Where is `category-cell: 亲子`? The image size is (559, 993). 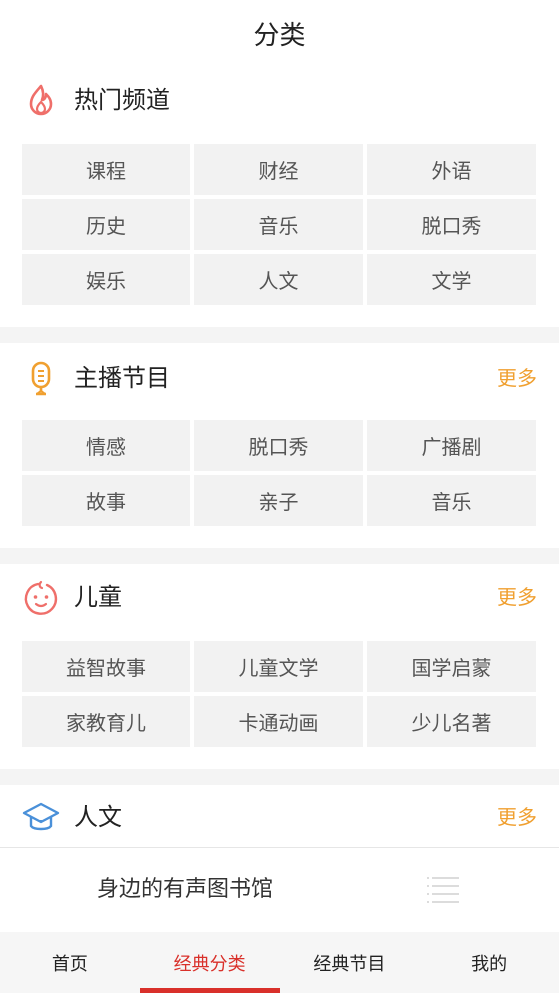 category-cell: 亲子 is located at coordinates (278, 500).